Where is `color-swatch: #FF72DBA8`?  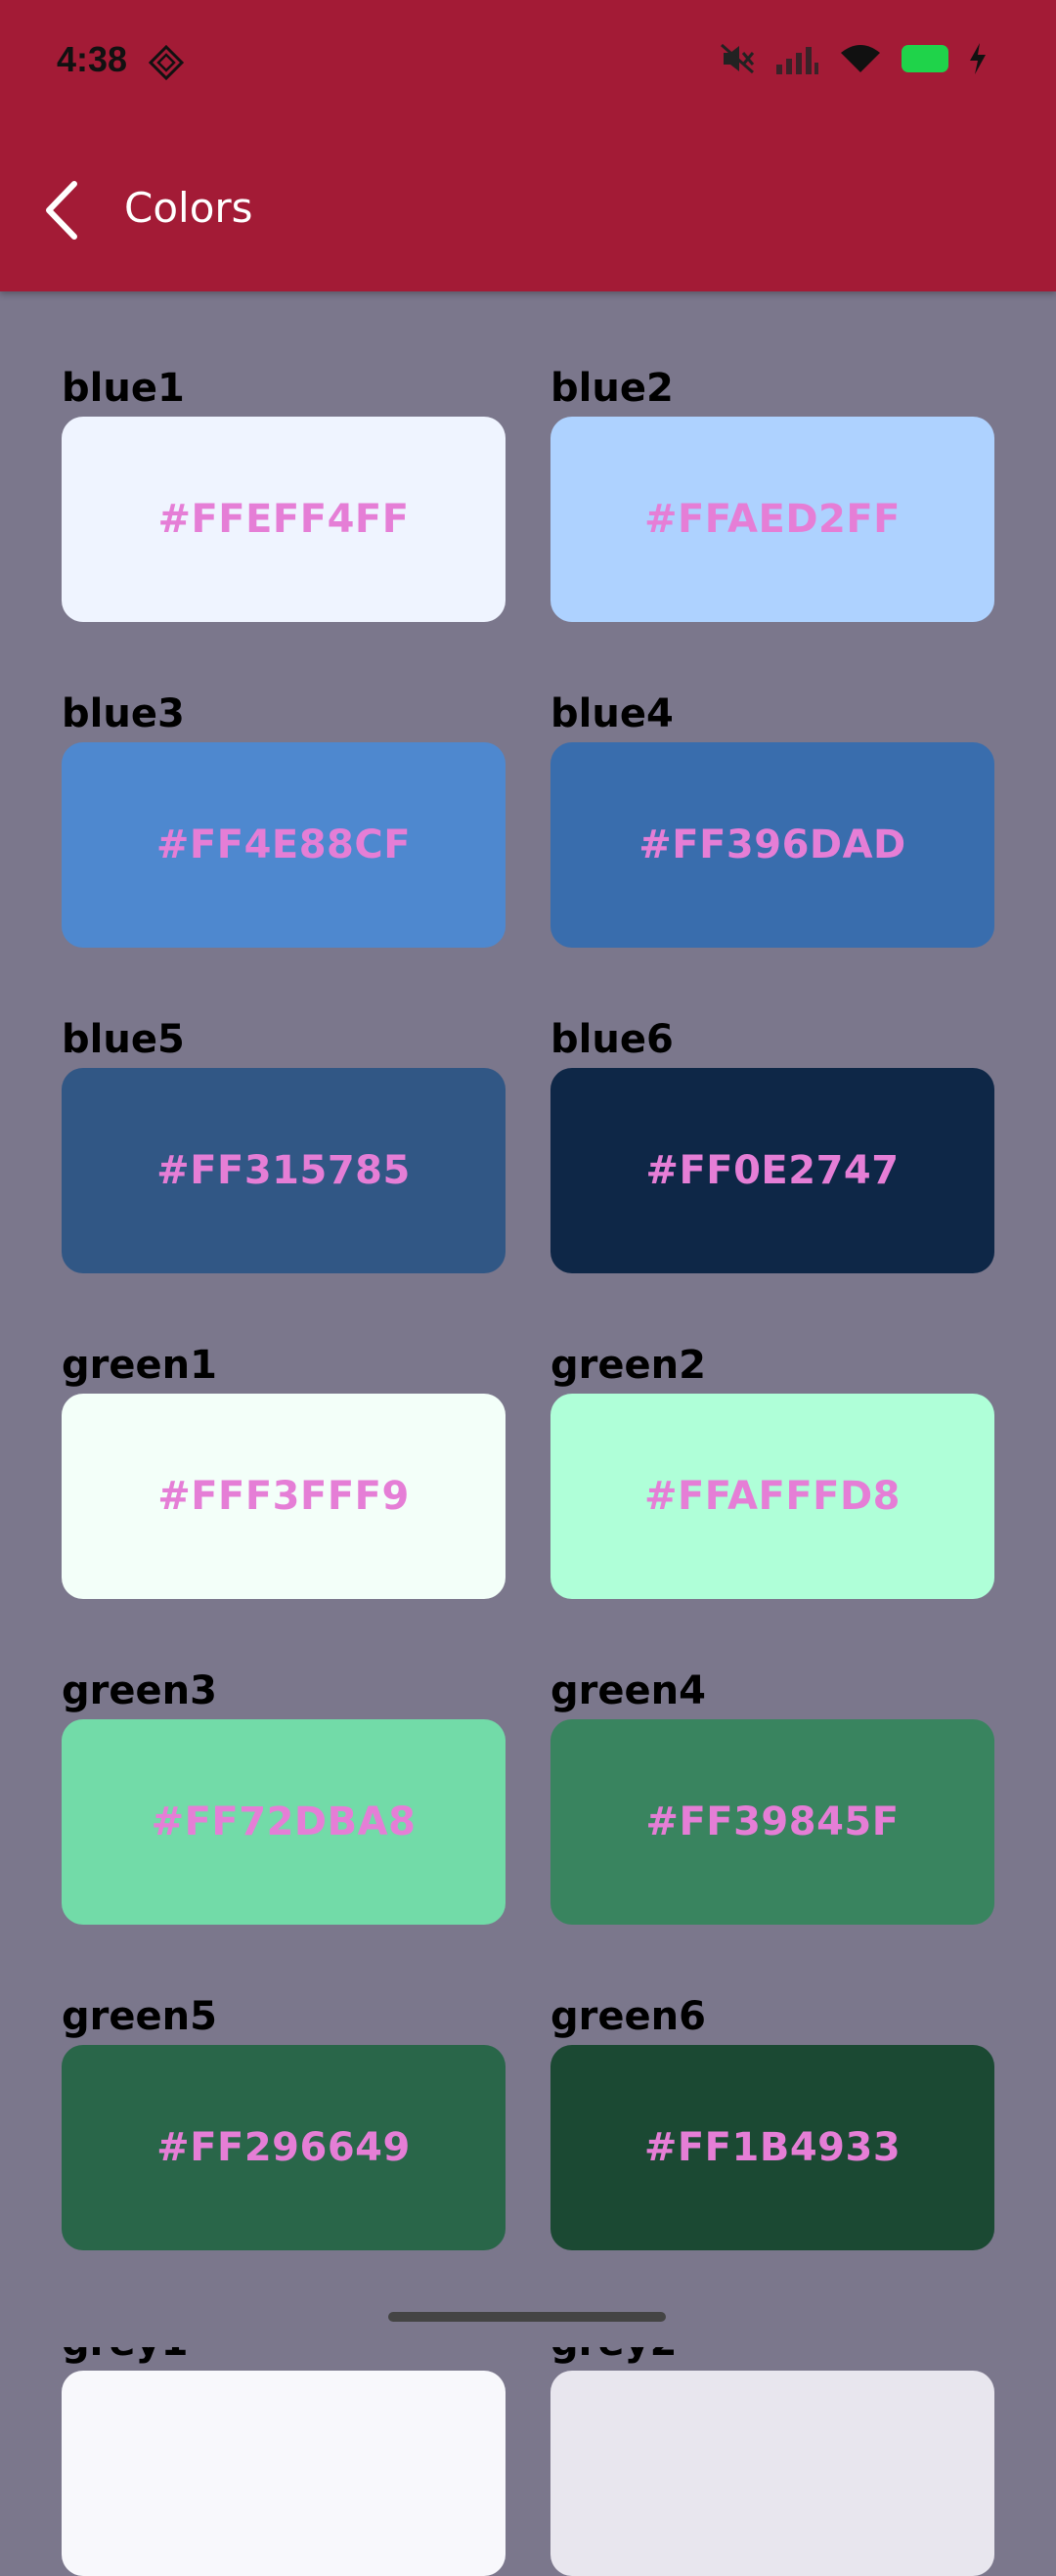 color-swatch: #FF72DBA8 is located at coordinates (284, 1822).